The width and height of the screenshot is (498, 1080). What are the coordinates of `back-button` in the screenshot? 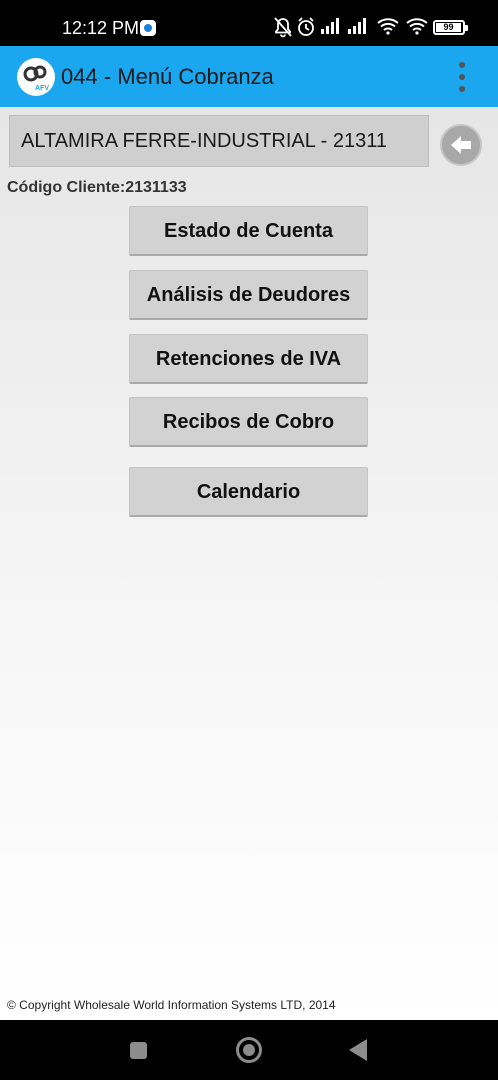 It's located at (461, 145).